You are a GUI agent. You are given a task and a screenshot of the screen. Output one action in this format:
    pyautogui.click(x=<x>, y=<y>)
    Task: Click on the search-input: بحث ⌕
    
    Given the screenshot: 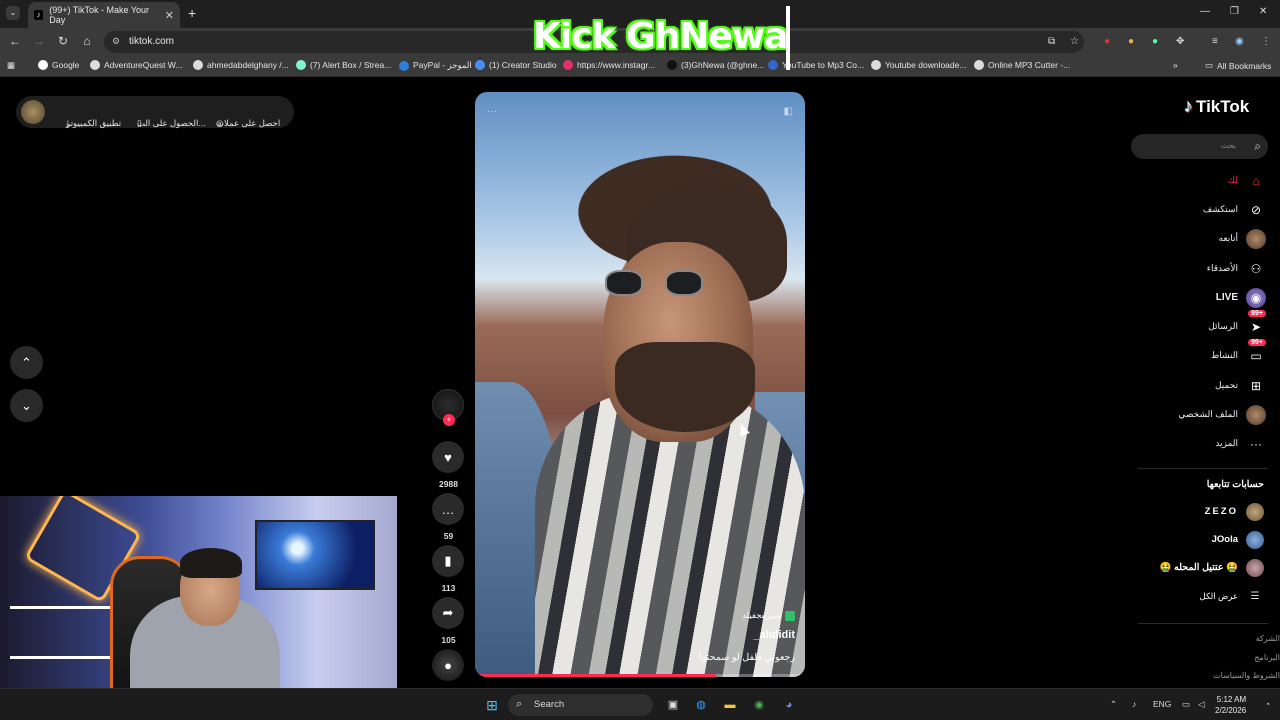 What is the action you would take?
    pyautogui.click(x=1199, y=146)
    